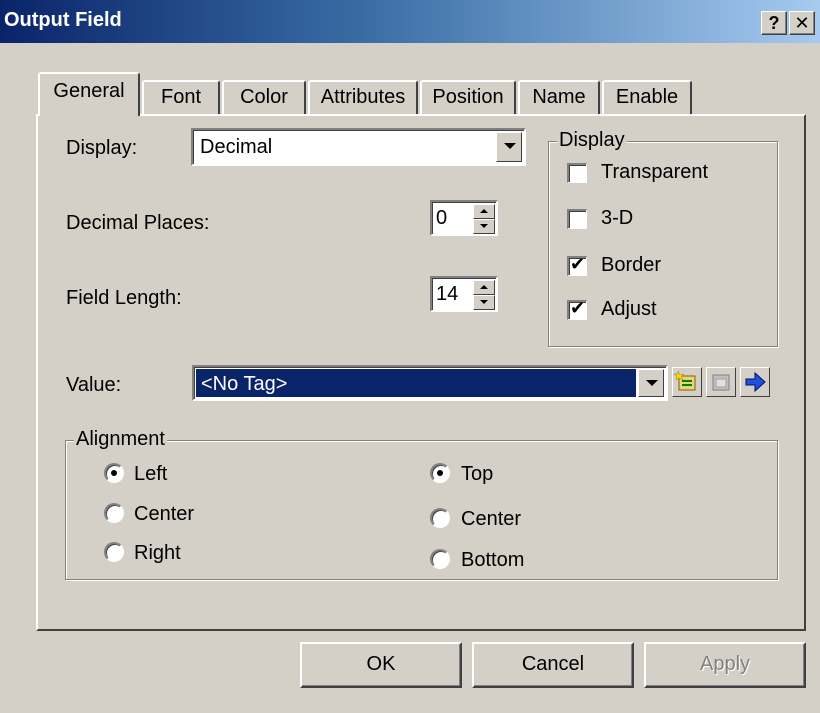 The height and width of the screenshot is (713, 820). I want to click on 3d-checkbox, so click(577, 219).